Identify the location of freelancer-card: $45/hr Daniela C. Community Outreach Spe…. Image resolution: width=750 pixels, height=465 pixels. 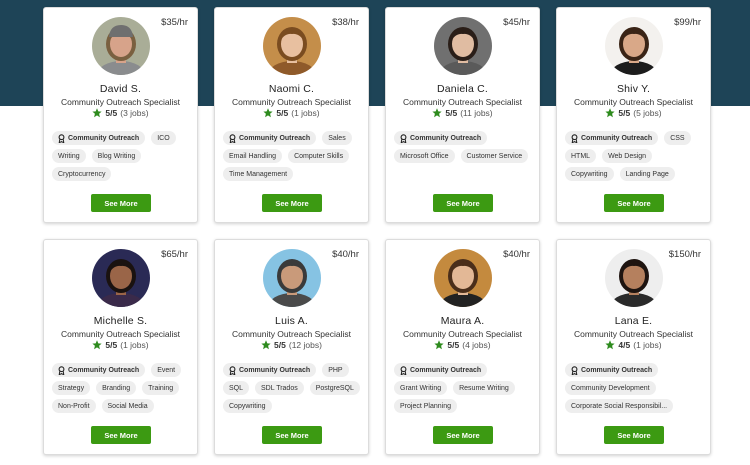
(462, 115).